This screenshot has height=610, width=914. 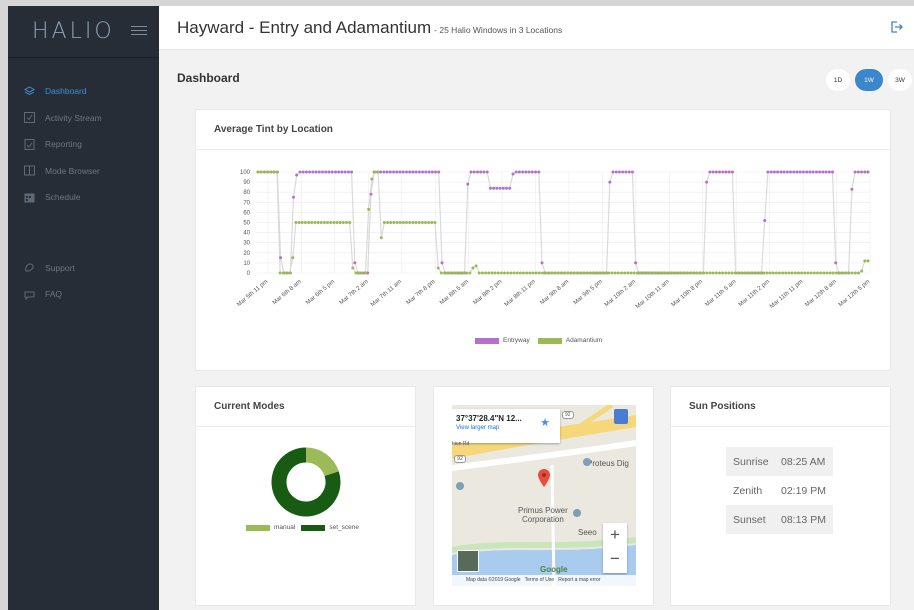 I want to click on x-tick-label: Mar 10th 8 pm, so click(x=687, y=293).